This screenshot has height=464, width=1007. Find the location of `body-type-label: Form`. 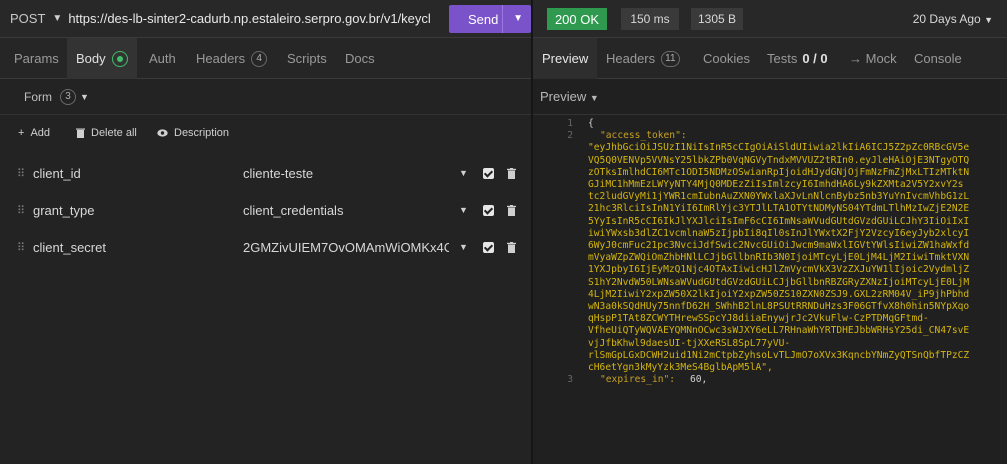

body-type-label: Form is located at coordinates (38, 97).